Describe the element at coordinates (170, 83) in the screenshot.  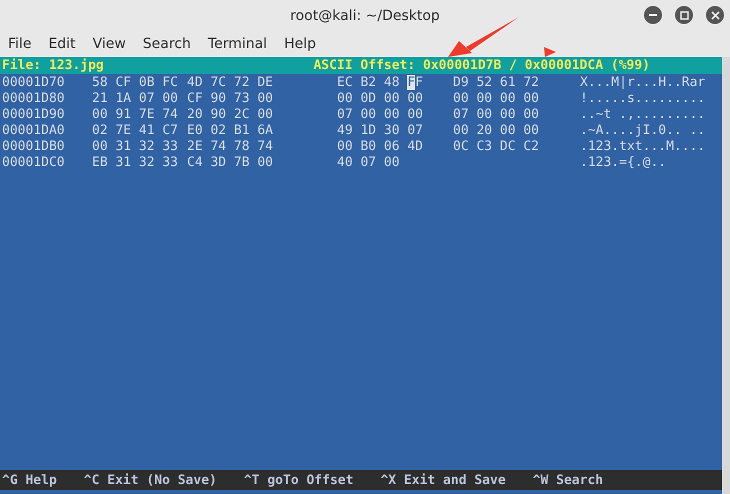
I see `hex-byte: FC` at that location.